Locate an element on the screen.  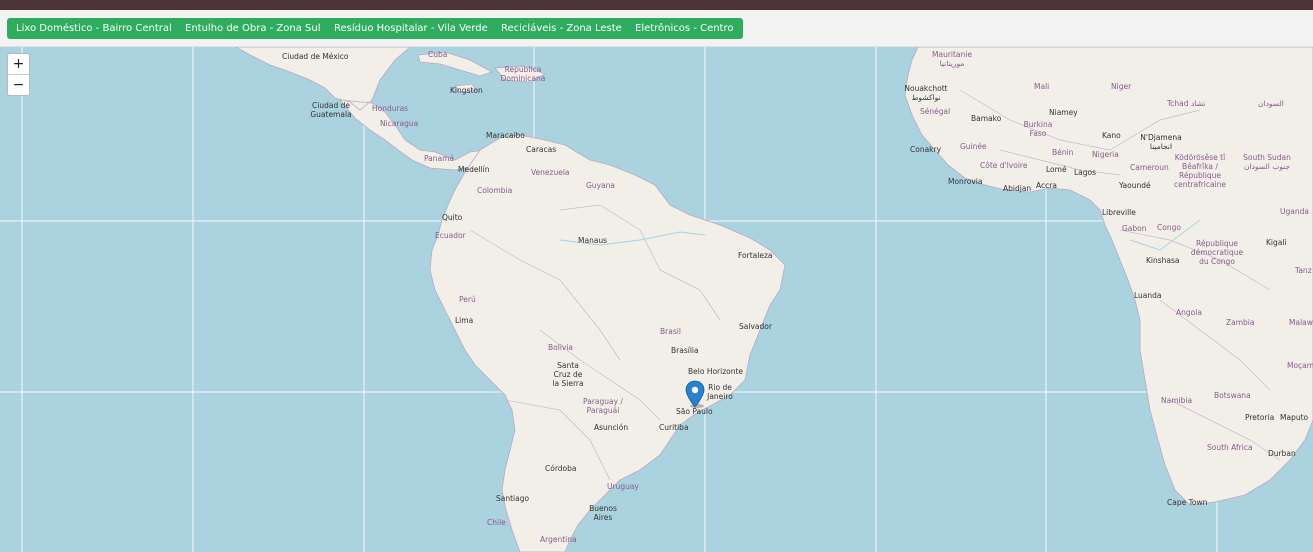
label-kigali: Kigali is located at coordinates (1276, 242).